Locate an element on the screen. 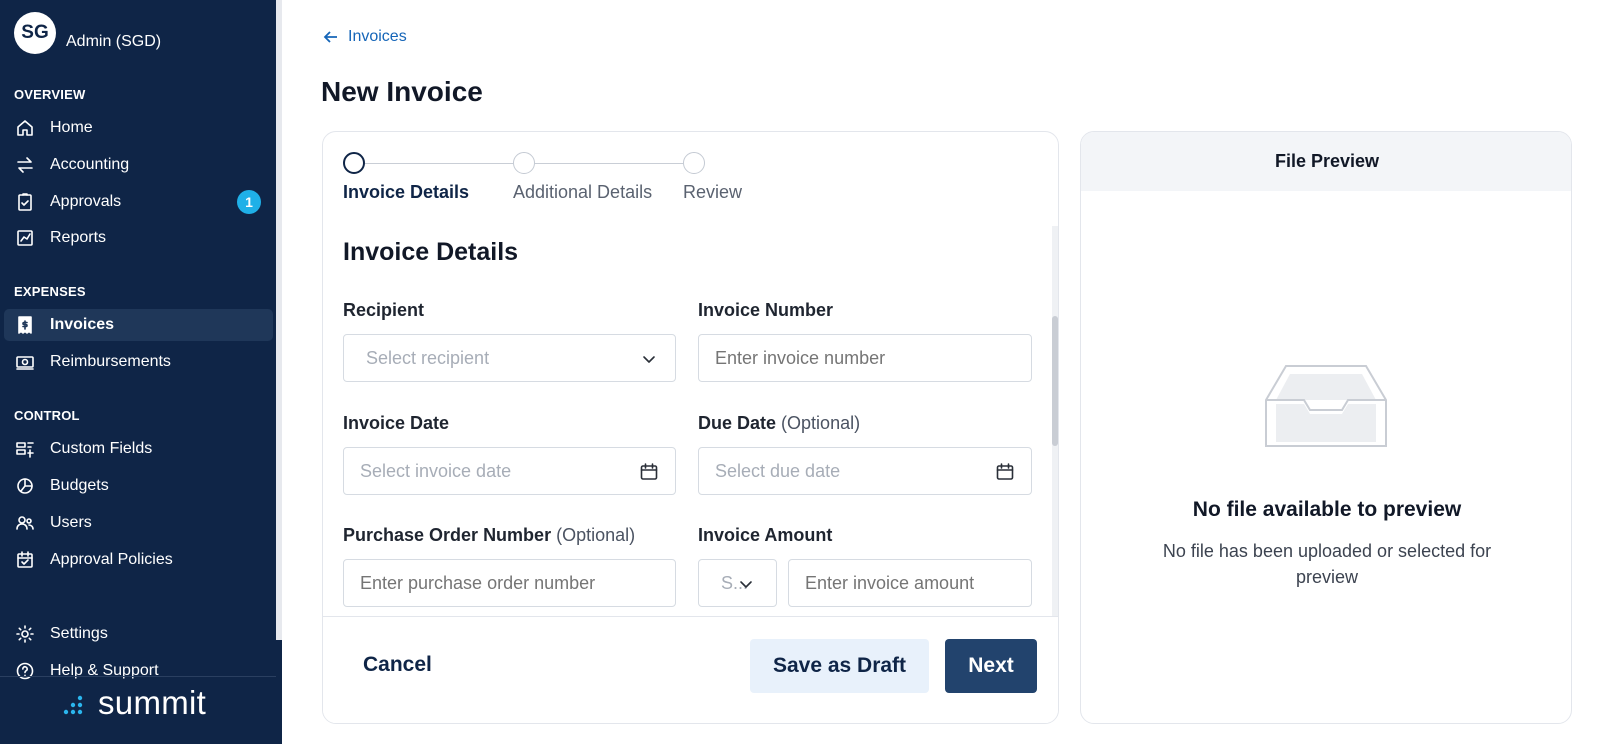 The width and height of the screenshot is (1600, 744). clipboard-check-icon is located at coordinates (25, 202).